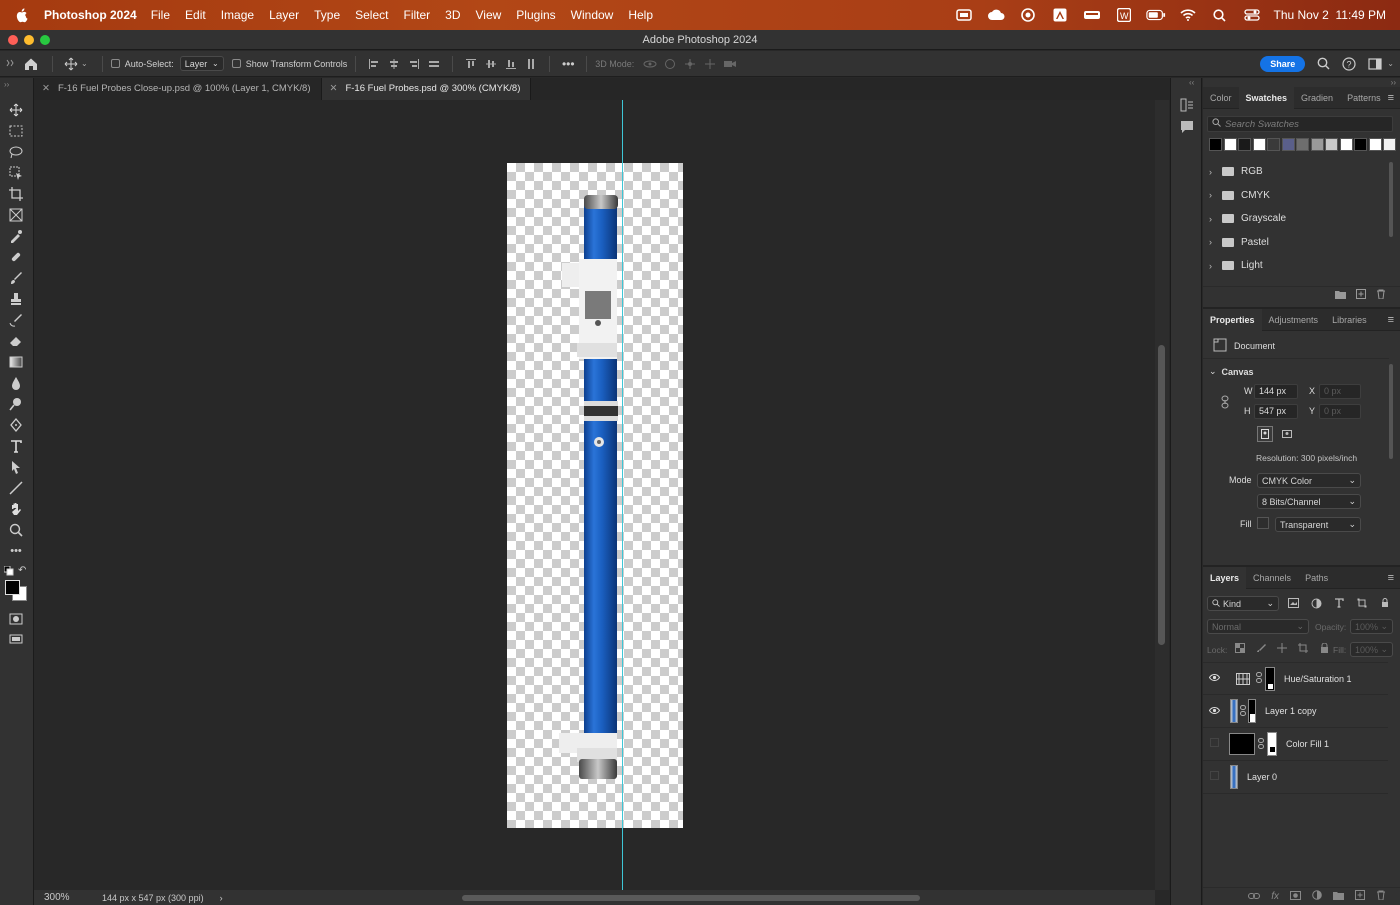 The image size is (1400, 905). I want to click on minimize-window-button, so click(29, 40).